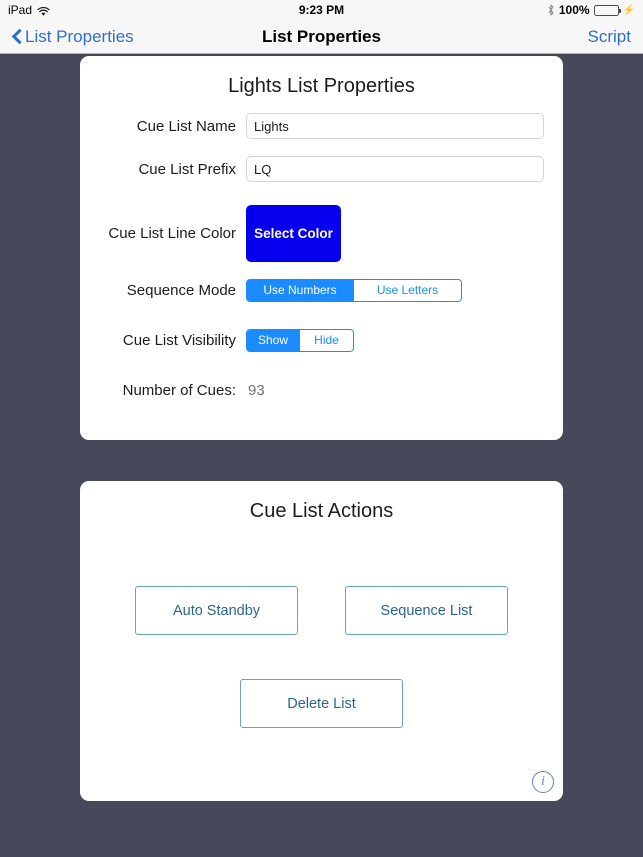 This screenshot has width=643, height=857. I want to click on cue-list-line-color-label: Cue List Line Color, so click(172, 233).